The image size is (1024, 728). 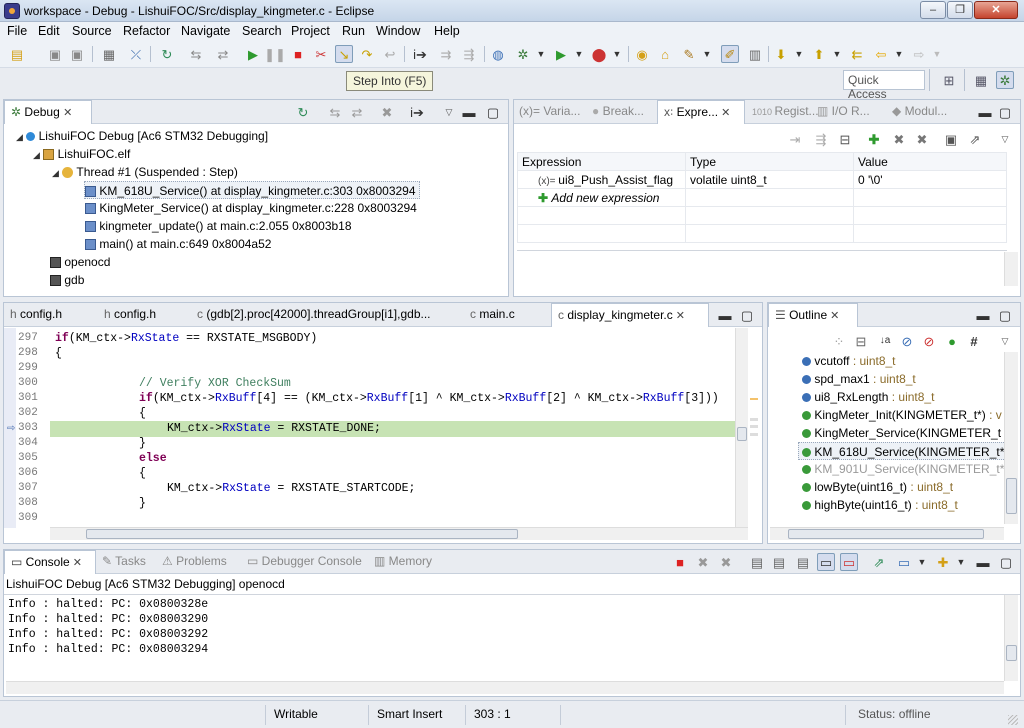 What do you see at coordinates (707, 54) in the screenshot?
I see `search-chevron-down-icon: ▼` at bounding box center [707, 54].